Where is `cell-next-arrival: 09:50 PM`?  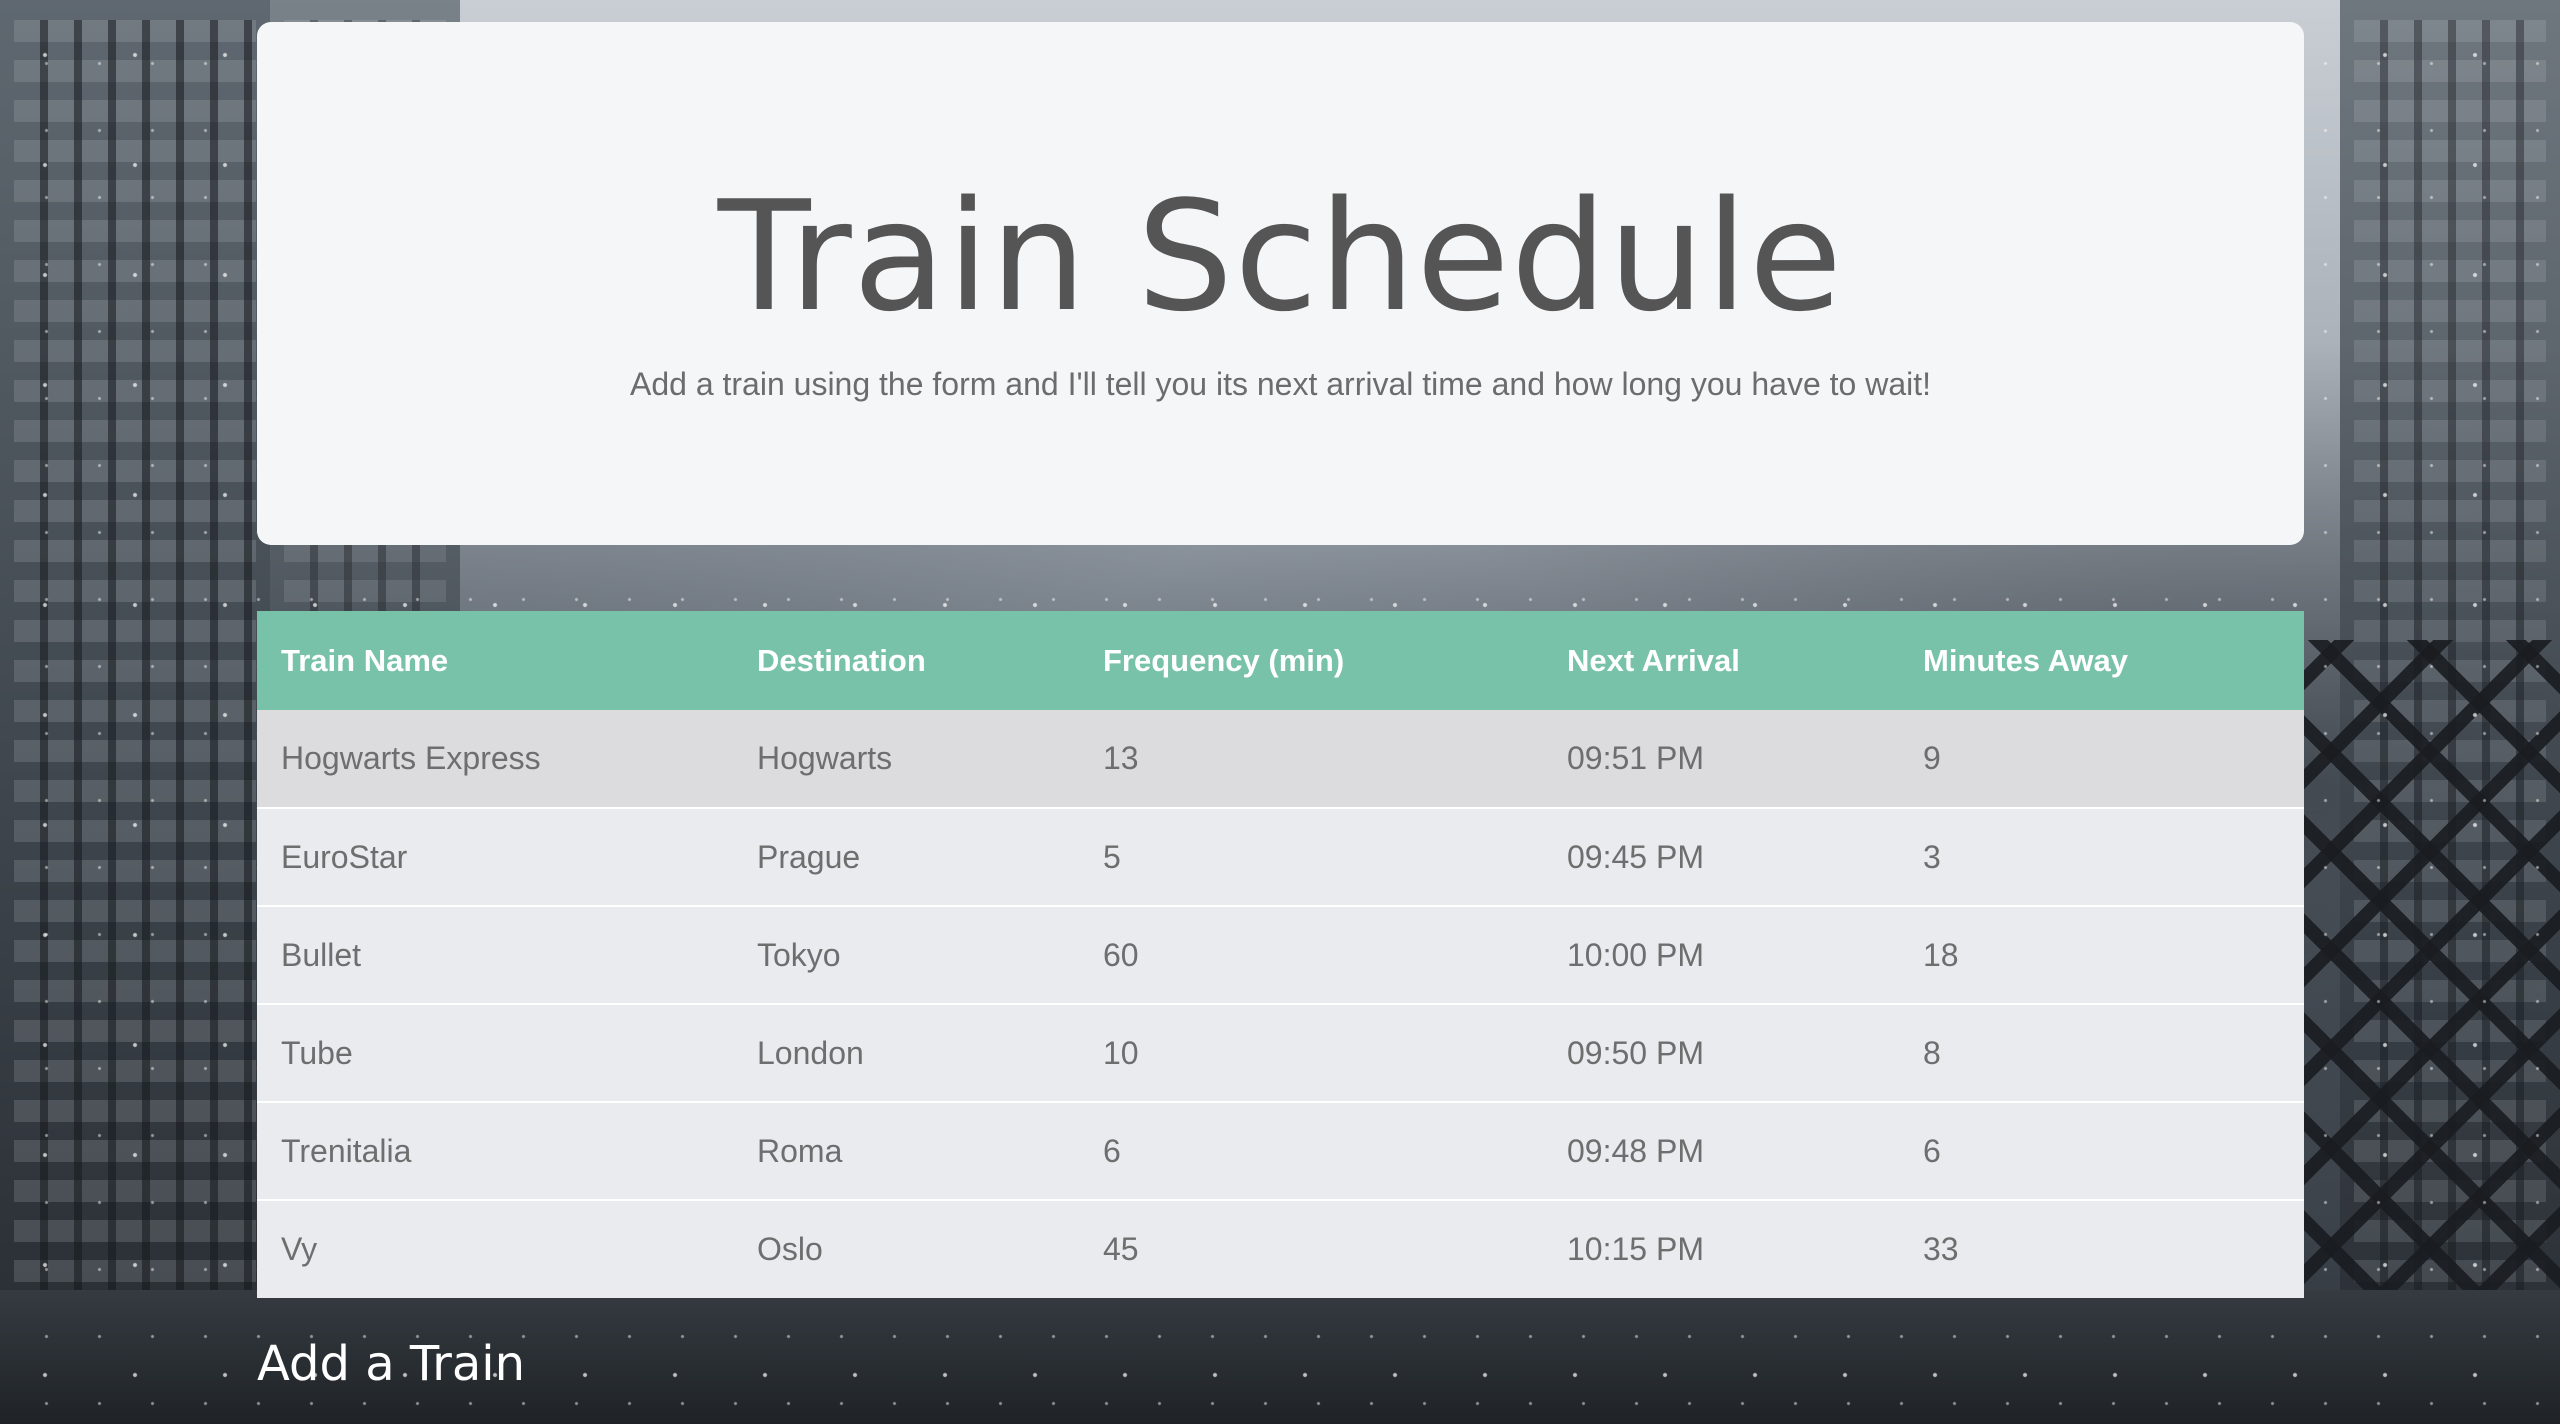
cell-next-arrival: 09:50 PM is located at coordinates (1721, 1052).